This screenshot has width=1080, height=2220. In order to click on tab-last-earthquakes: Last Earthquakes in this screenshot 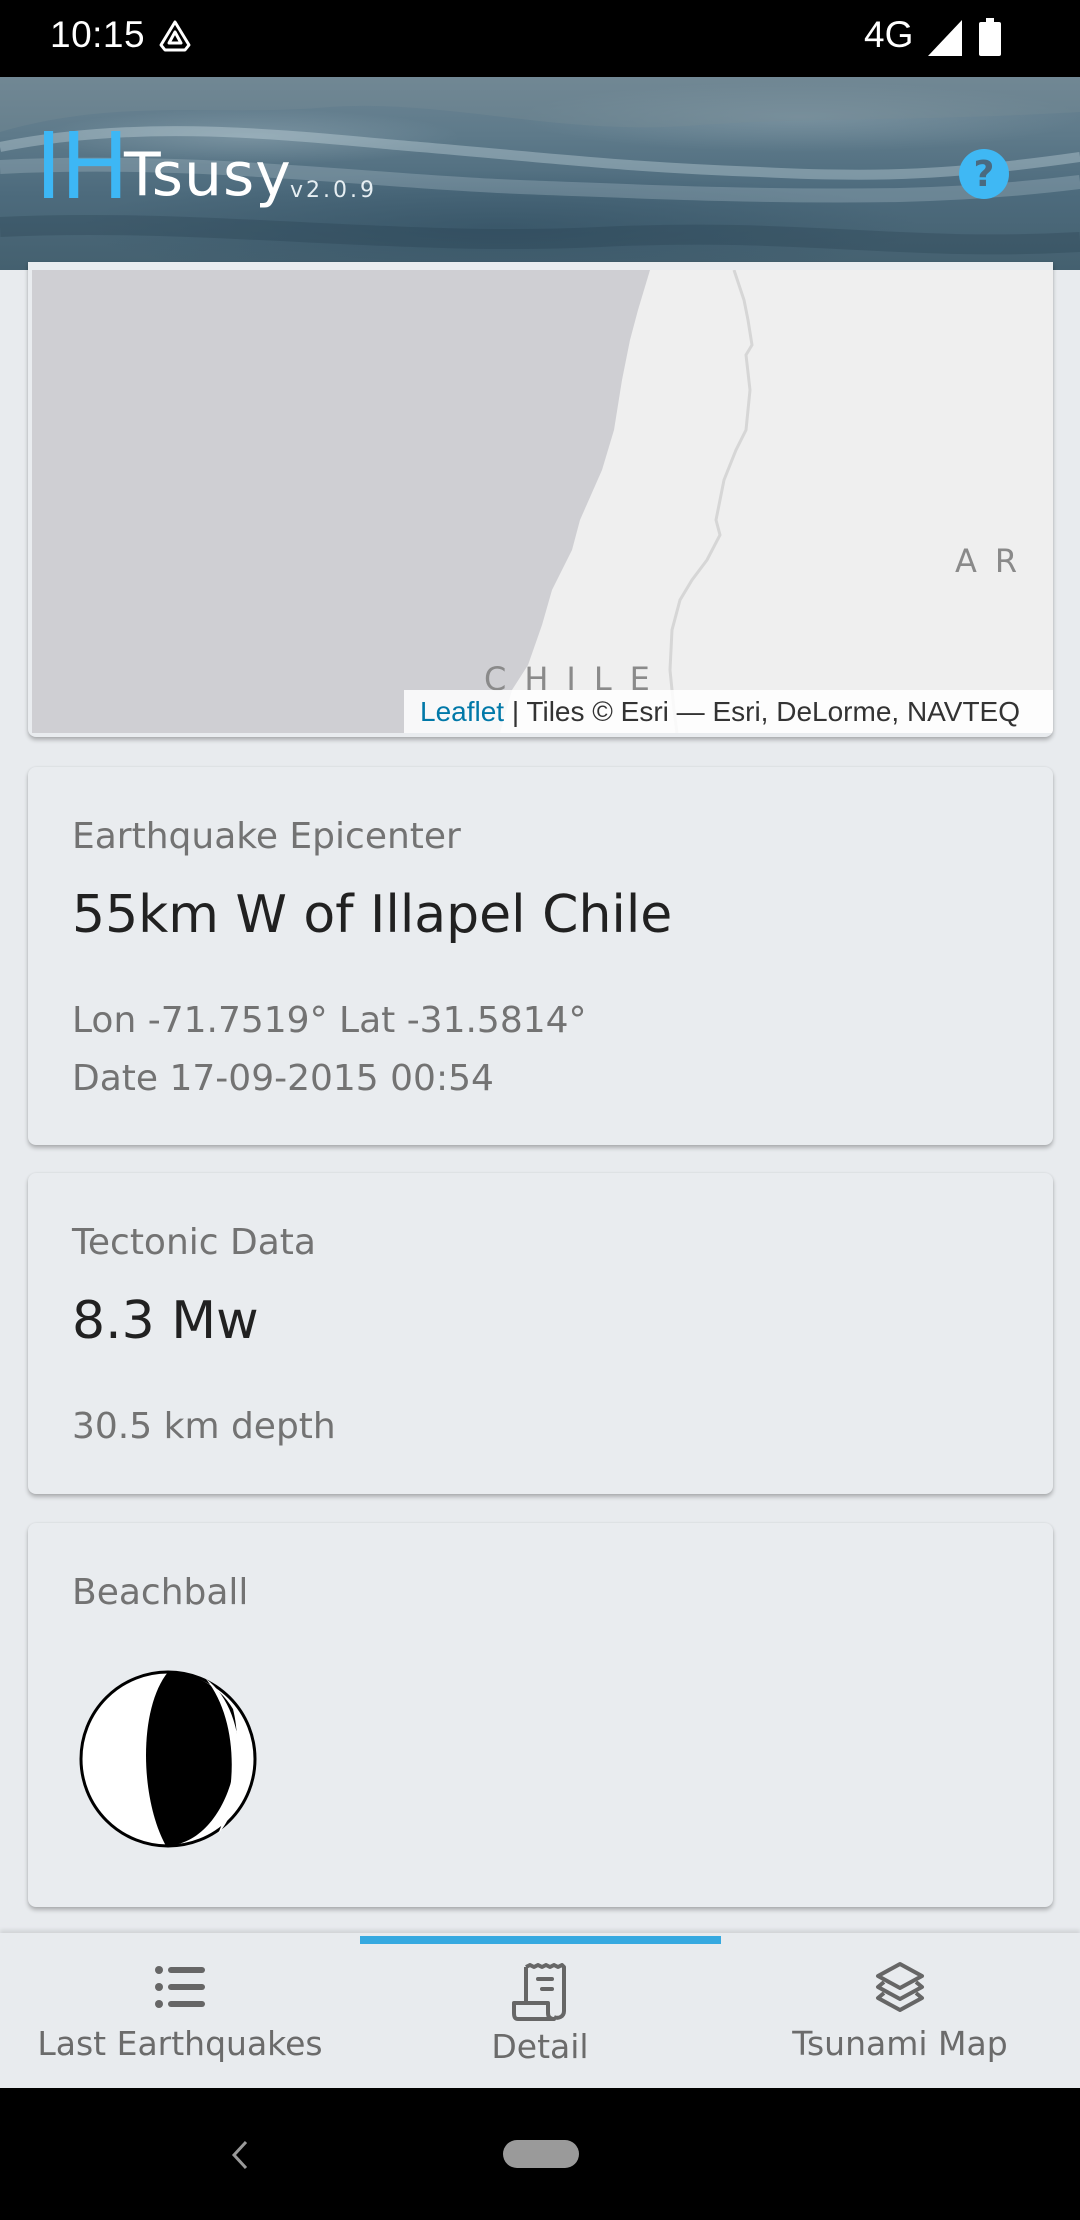, I will do `click(180, 2010)`.